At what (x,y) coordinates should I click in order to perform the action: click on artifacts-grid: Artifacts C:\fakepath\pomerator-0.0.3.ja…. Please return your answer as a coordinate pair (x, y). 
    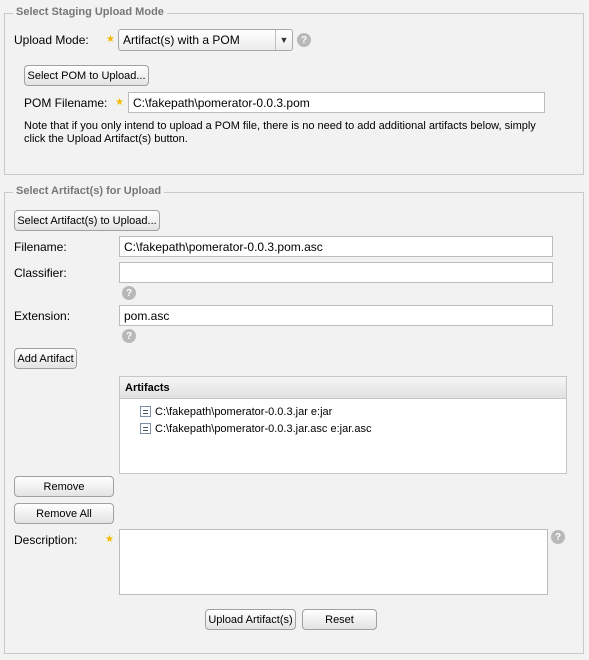
    Looking at the image, I should click on (343, 425).